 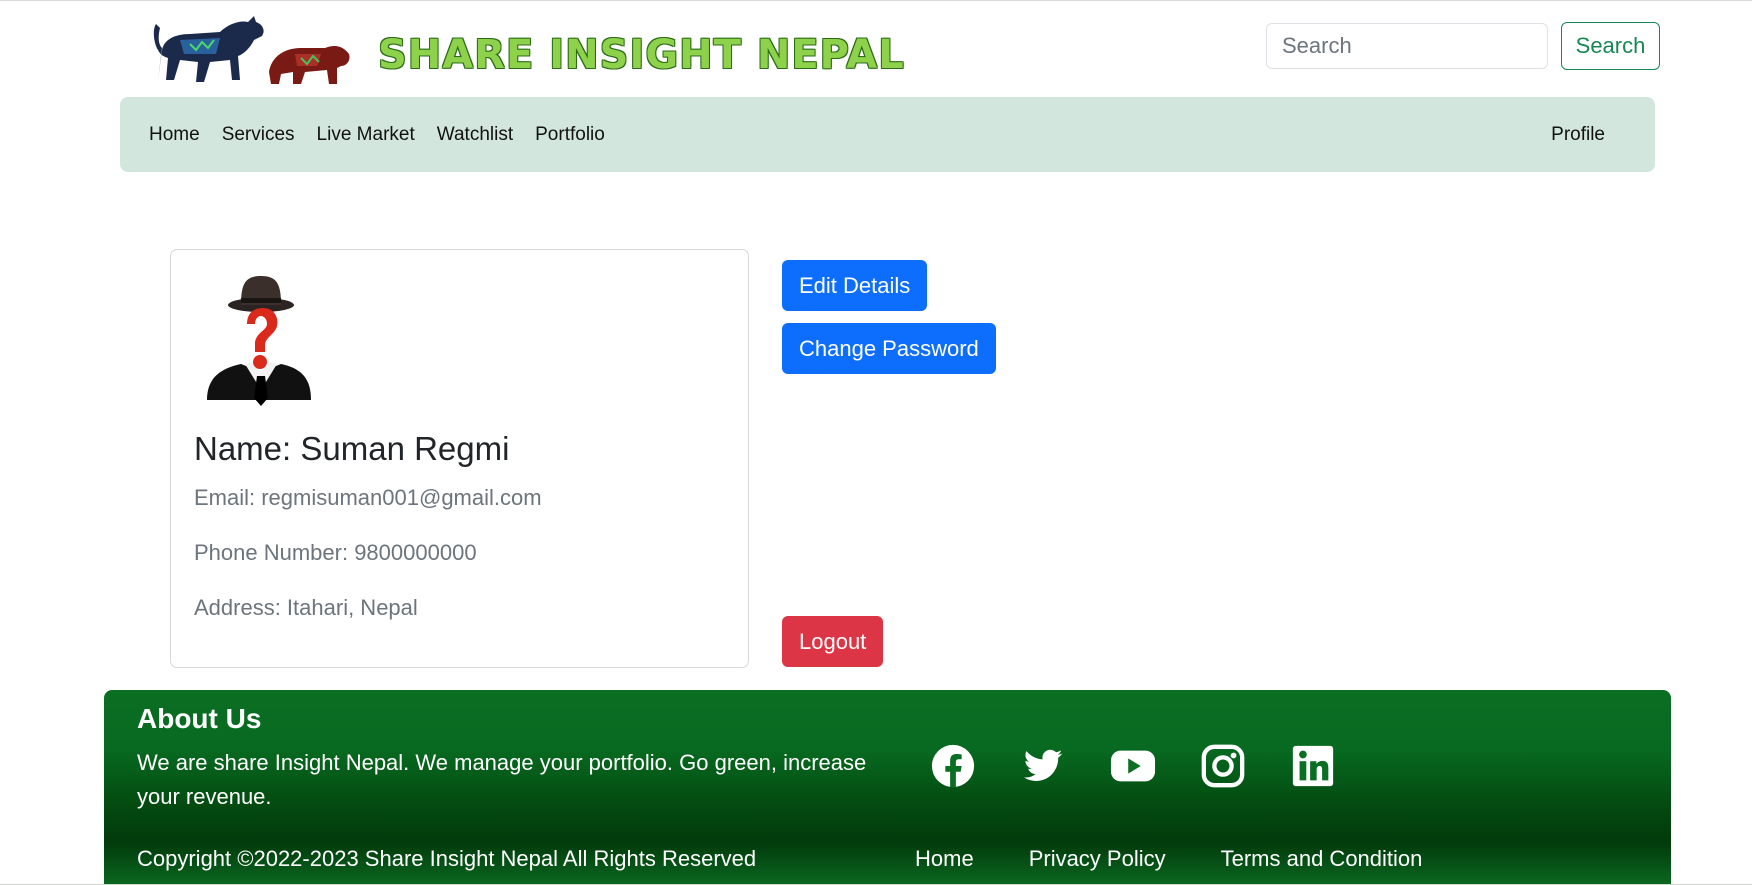 What do you see at coordinates (953, 766) in the screenshot?
I see `facebook-icon` at bounding box center [953, 766].